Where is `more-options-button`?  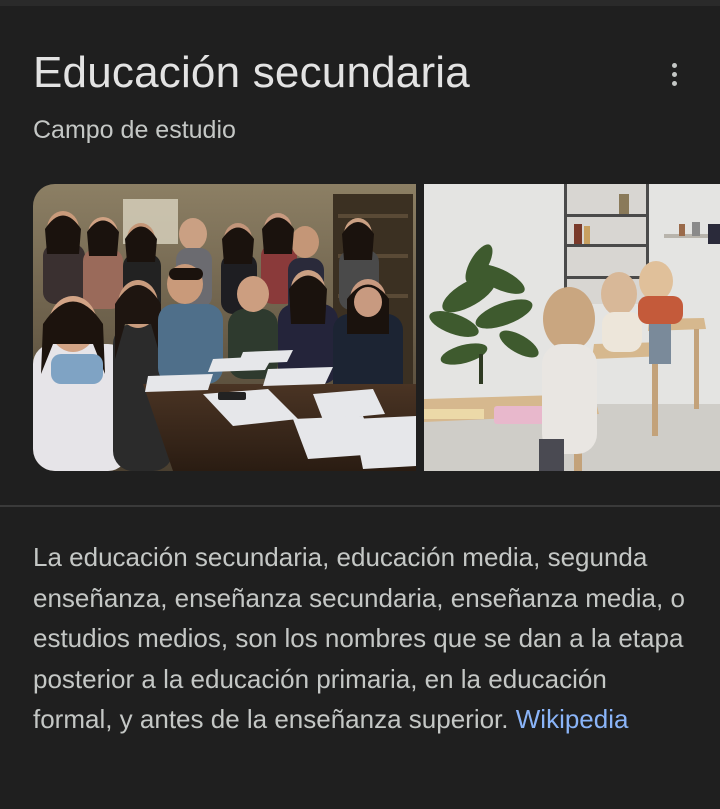
more-options-button is located at coordinates (674, 74).